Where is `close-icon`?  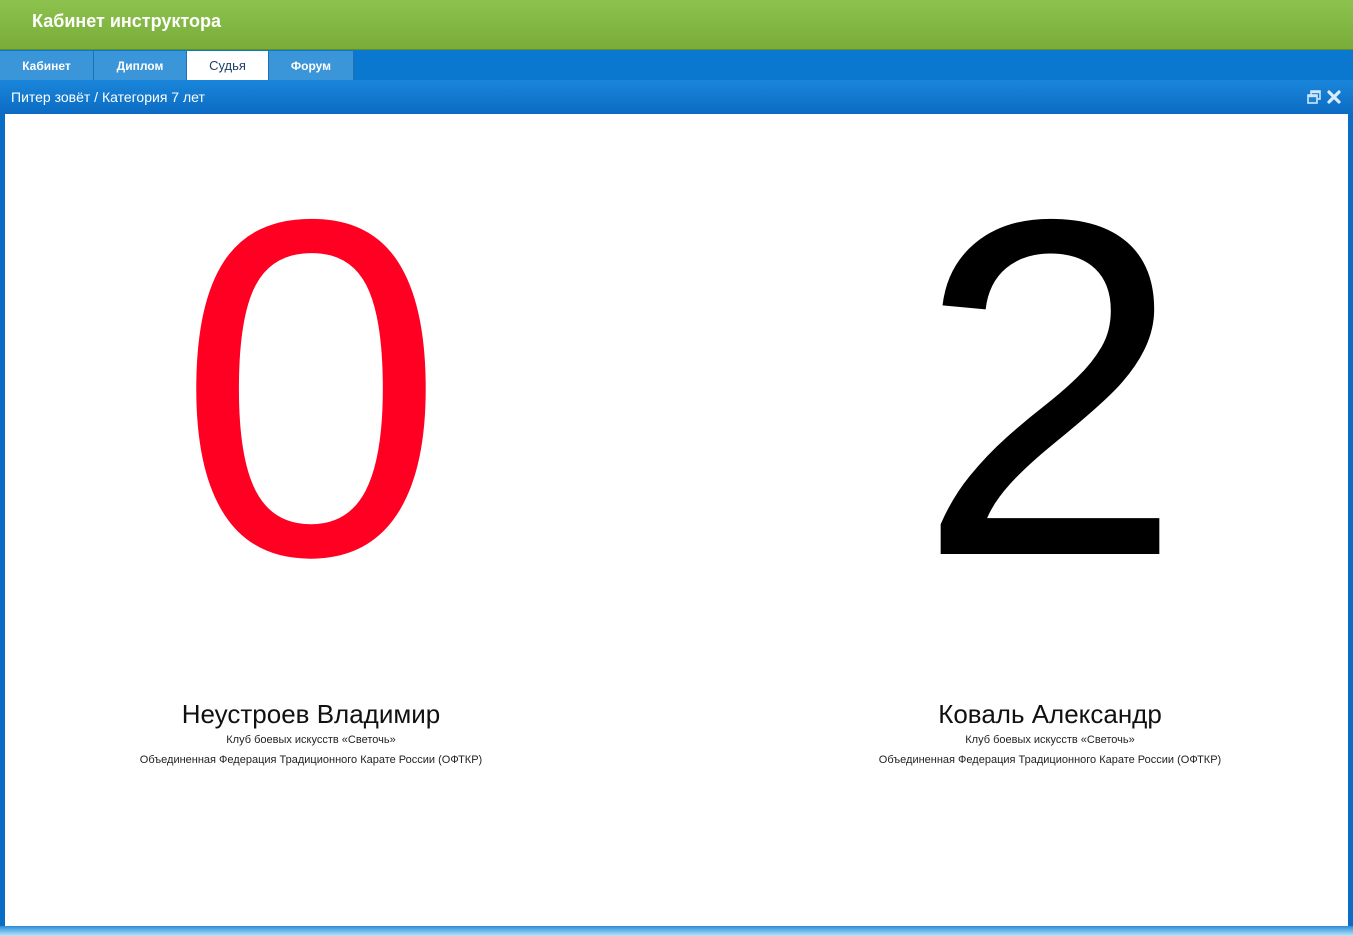
close-icon is located at coordinates (1334, 97).